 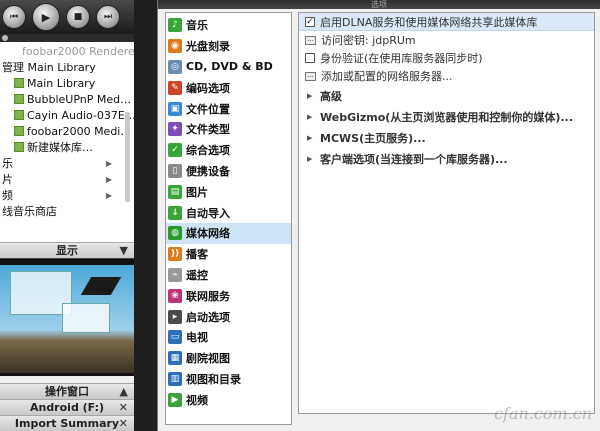 What do you see at coordinates (175, 46) in the screenshot?
I see `disc-burn-icon: ◉` at bounding box center [175, 46].